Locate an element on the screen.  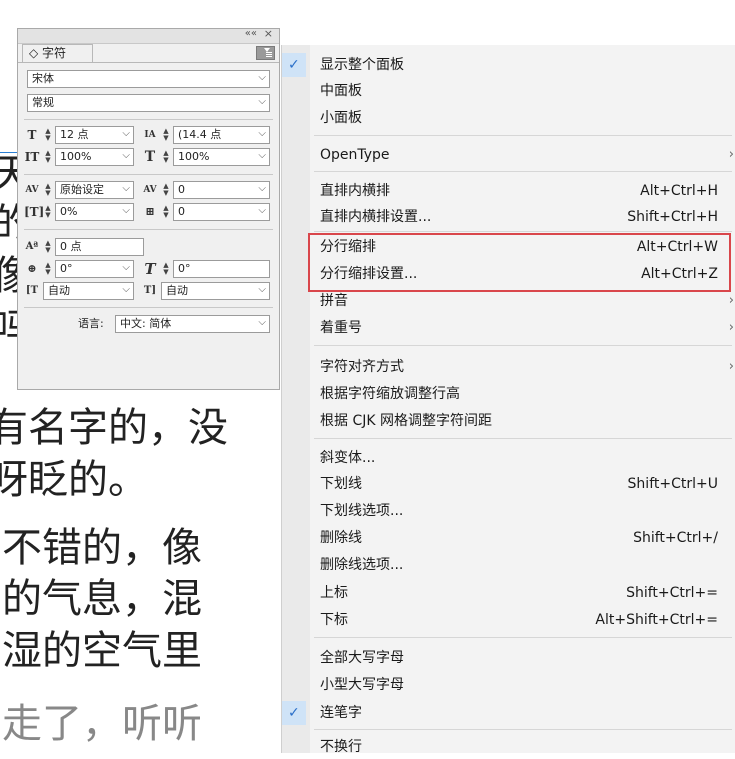
rotation-stepper: ▲ ▼ is located at coordinates (48, 269).